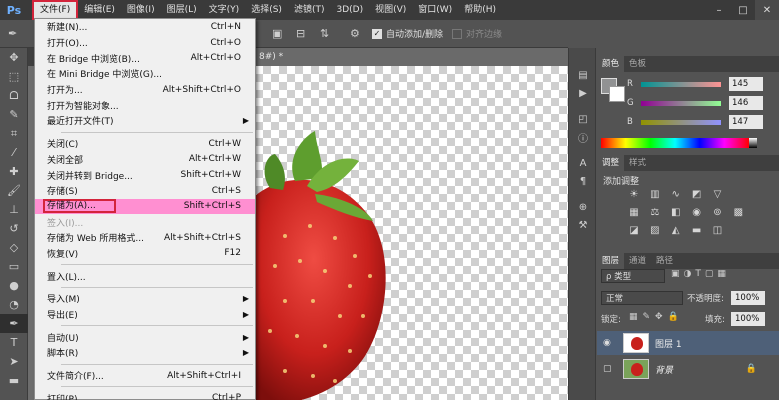 The image size is (779, 400). Describe the element at coordinates (583, 137) in the screenshot. I see `info-panel-icon: ⓘ` at that location.